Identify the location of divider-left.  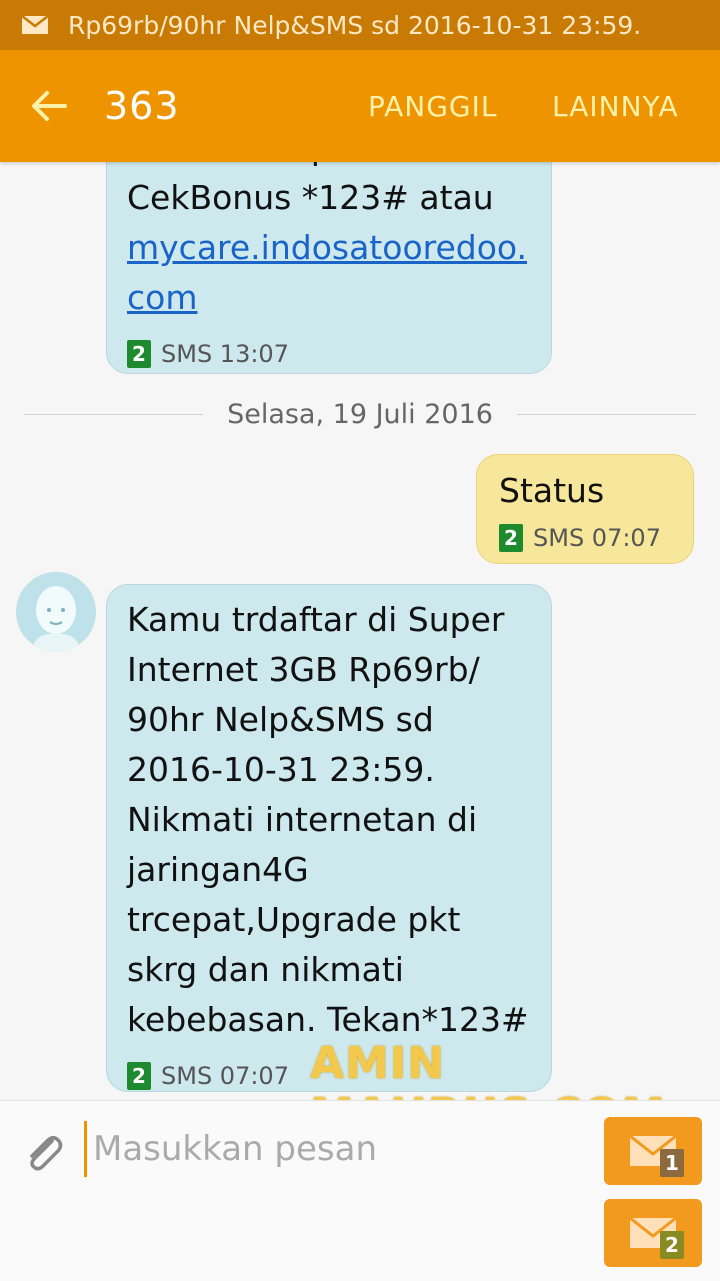
(114, 414).